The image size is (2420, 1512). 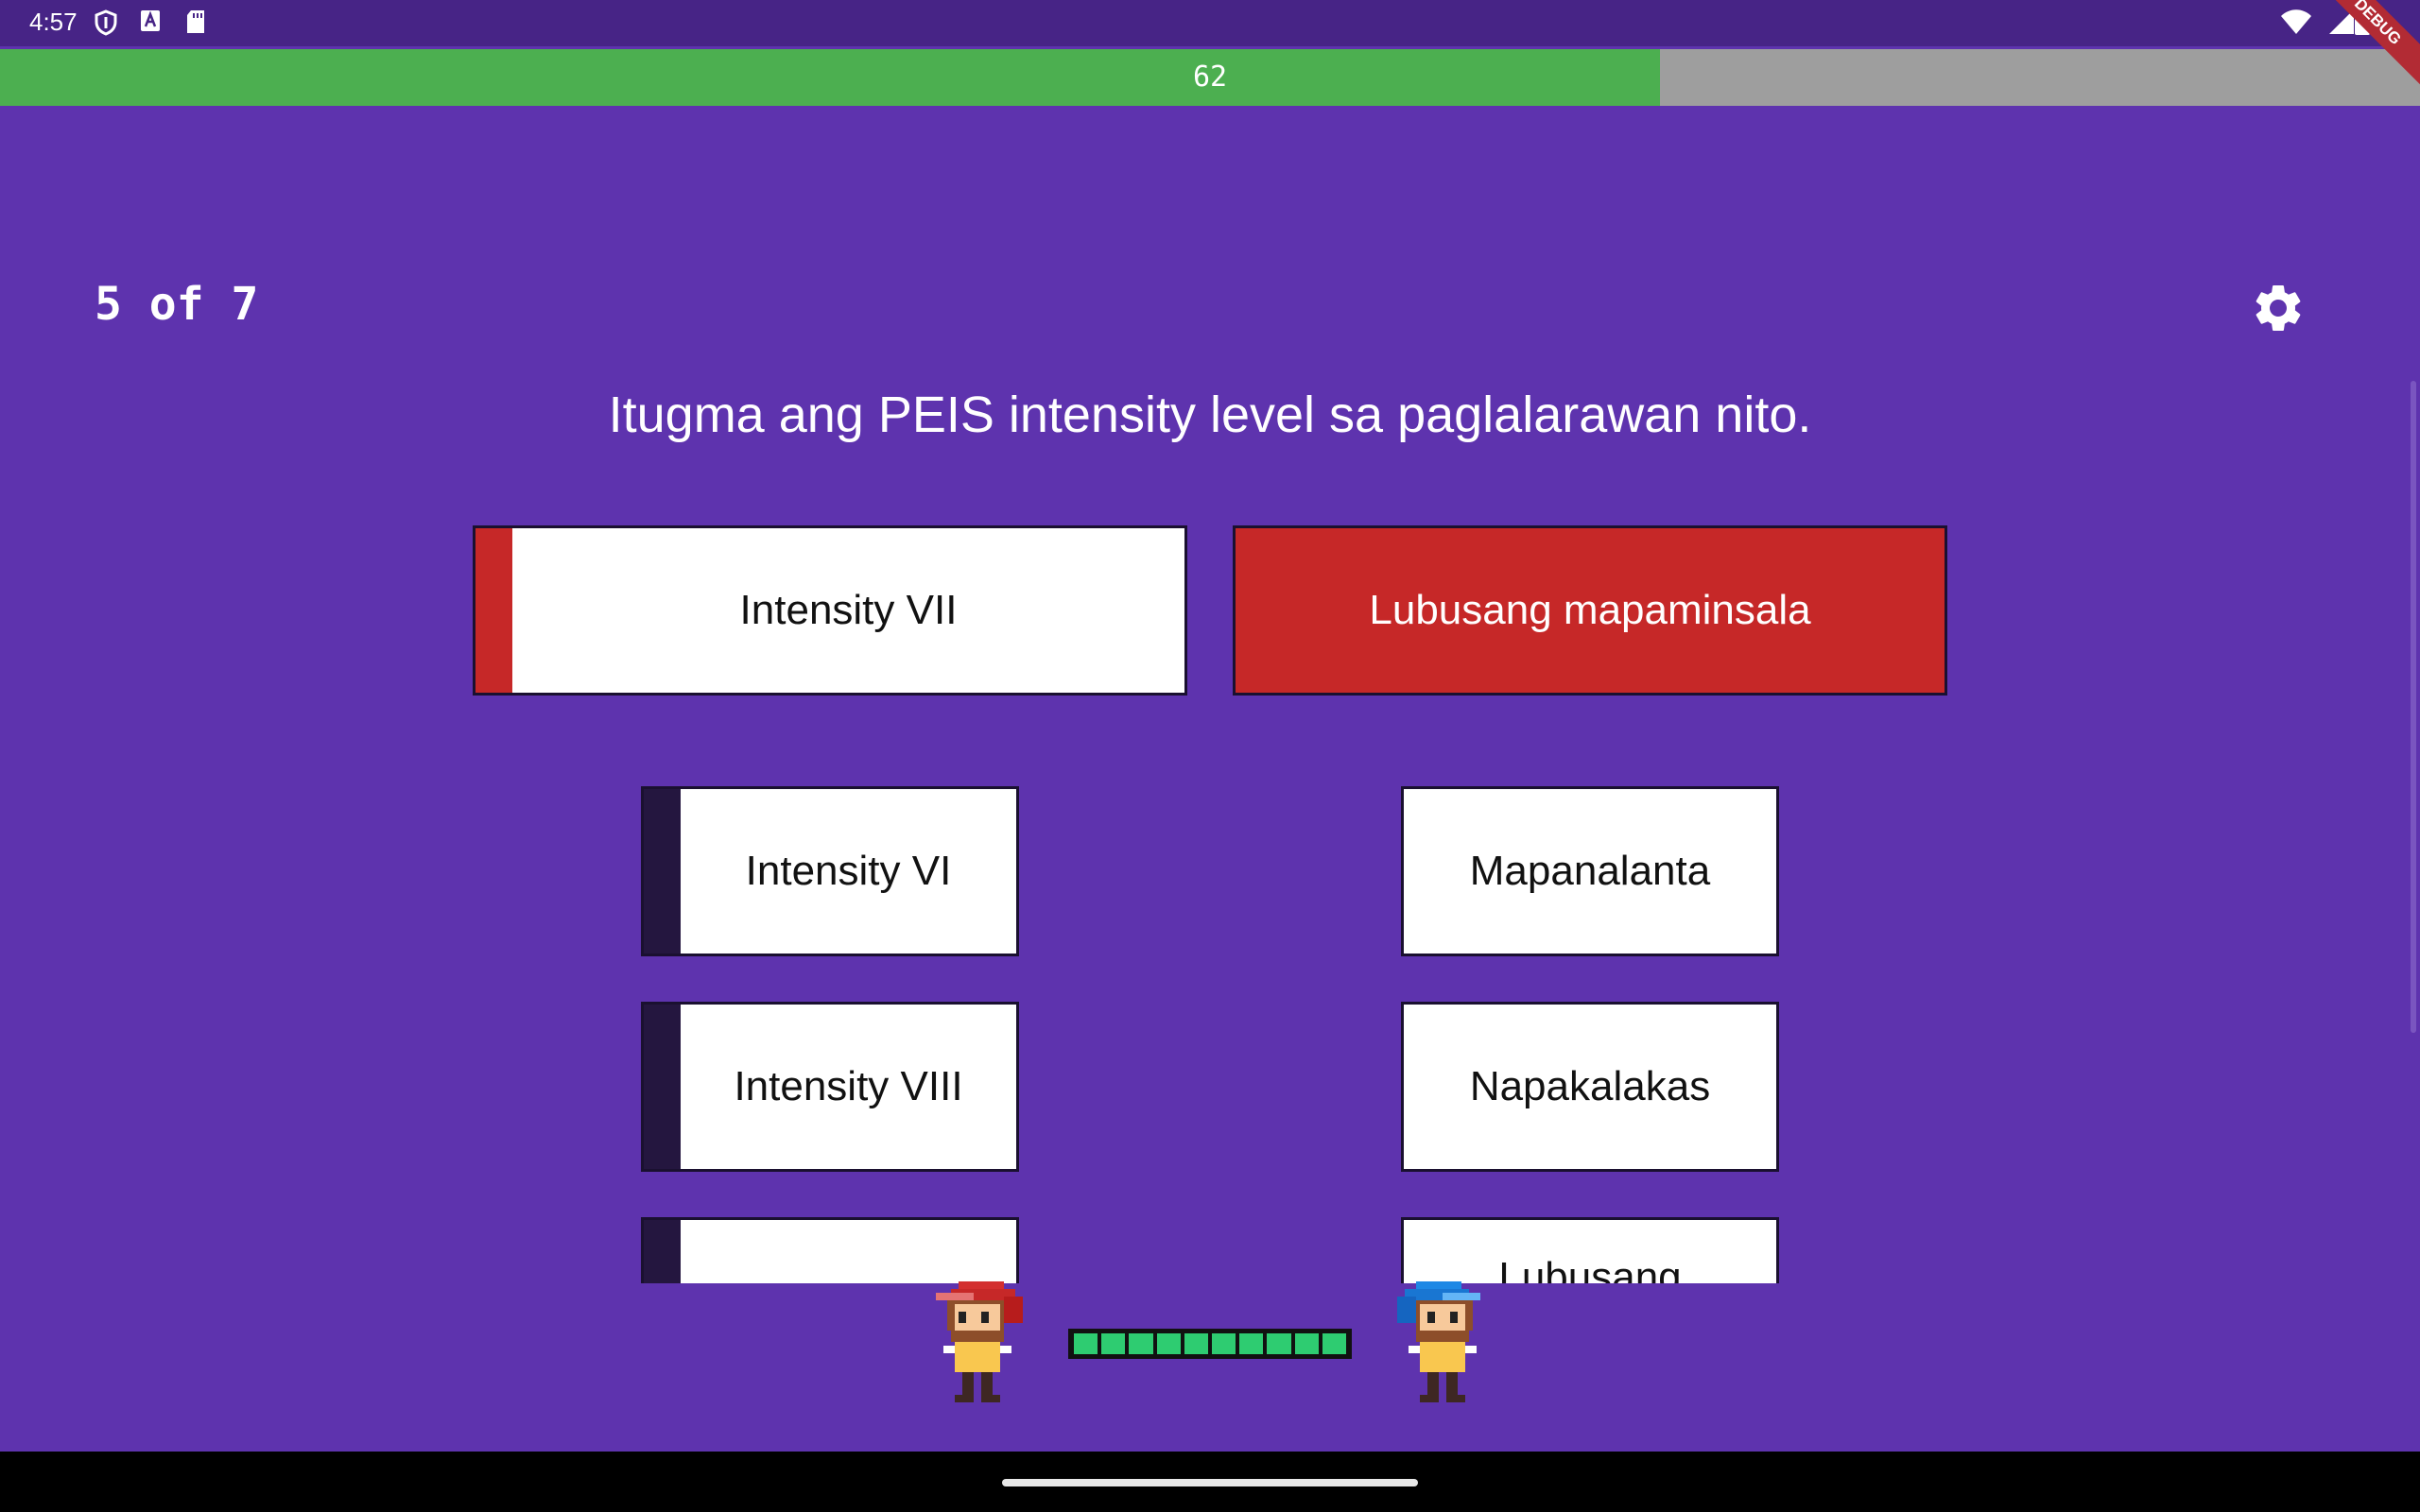 I want to click on card-label: Mapanalanta, so click(x=1590, y=871).